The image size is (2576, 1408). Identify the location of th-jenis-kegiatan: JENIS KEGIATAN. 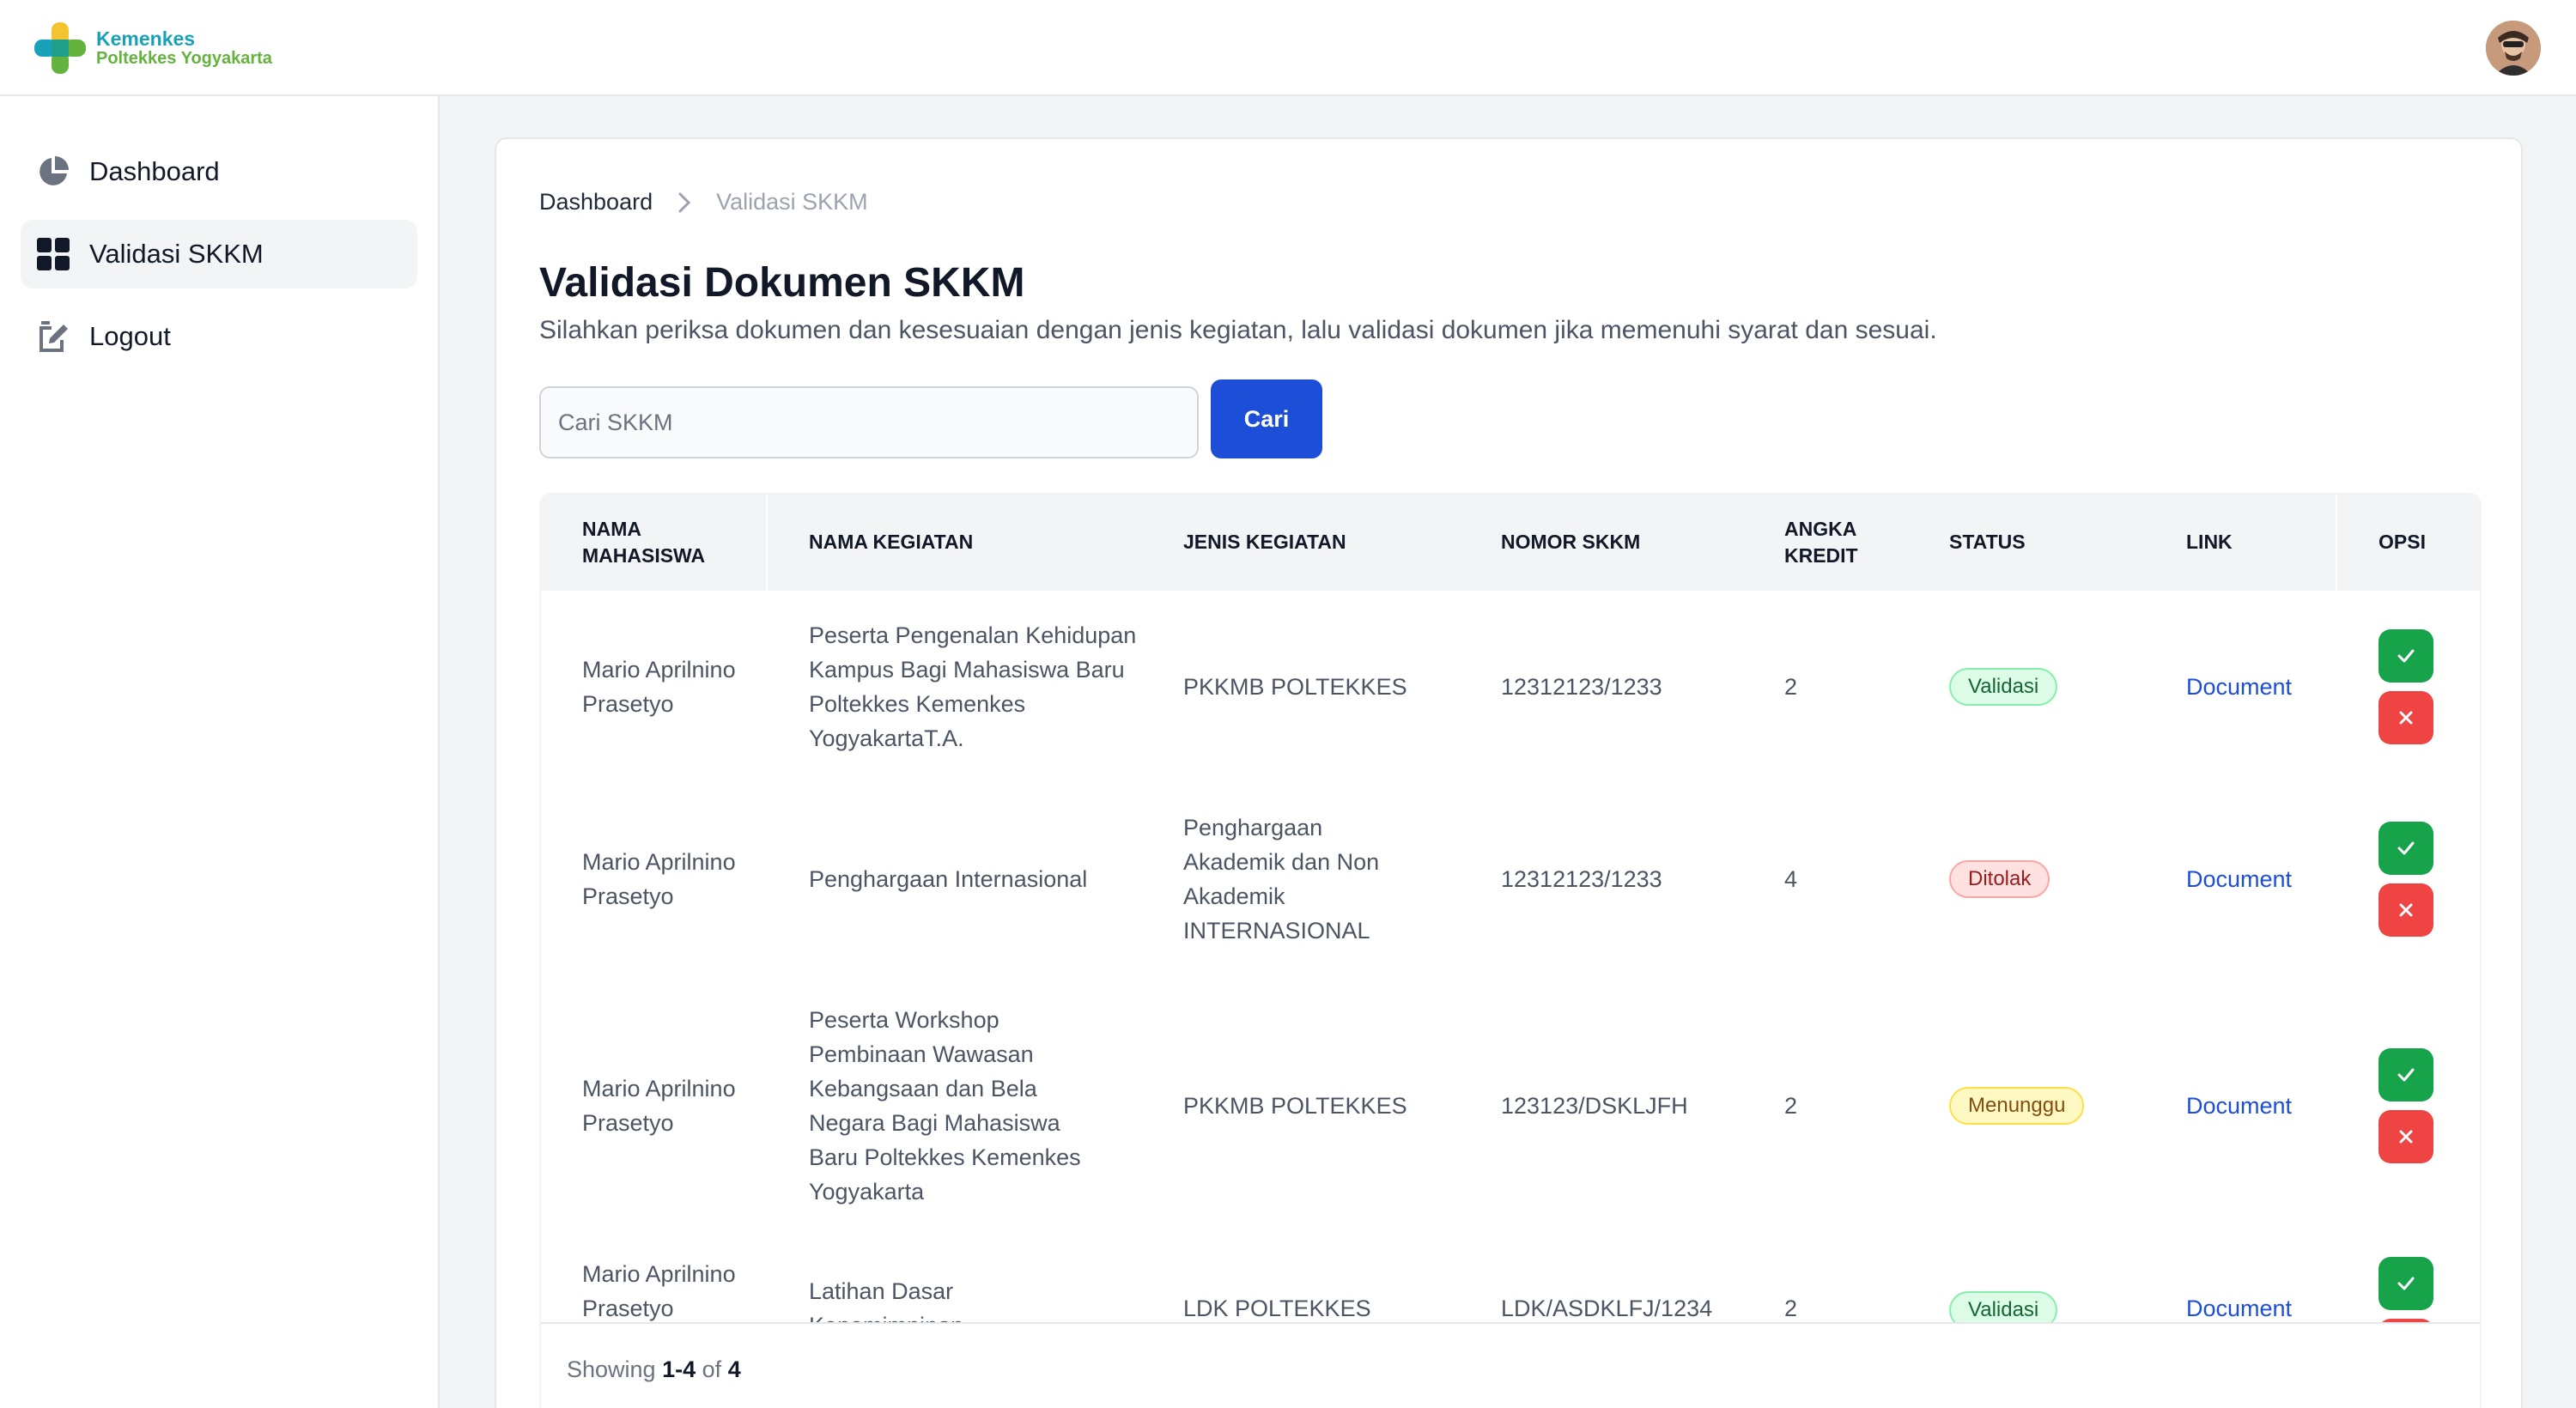
(1265, 542).